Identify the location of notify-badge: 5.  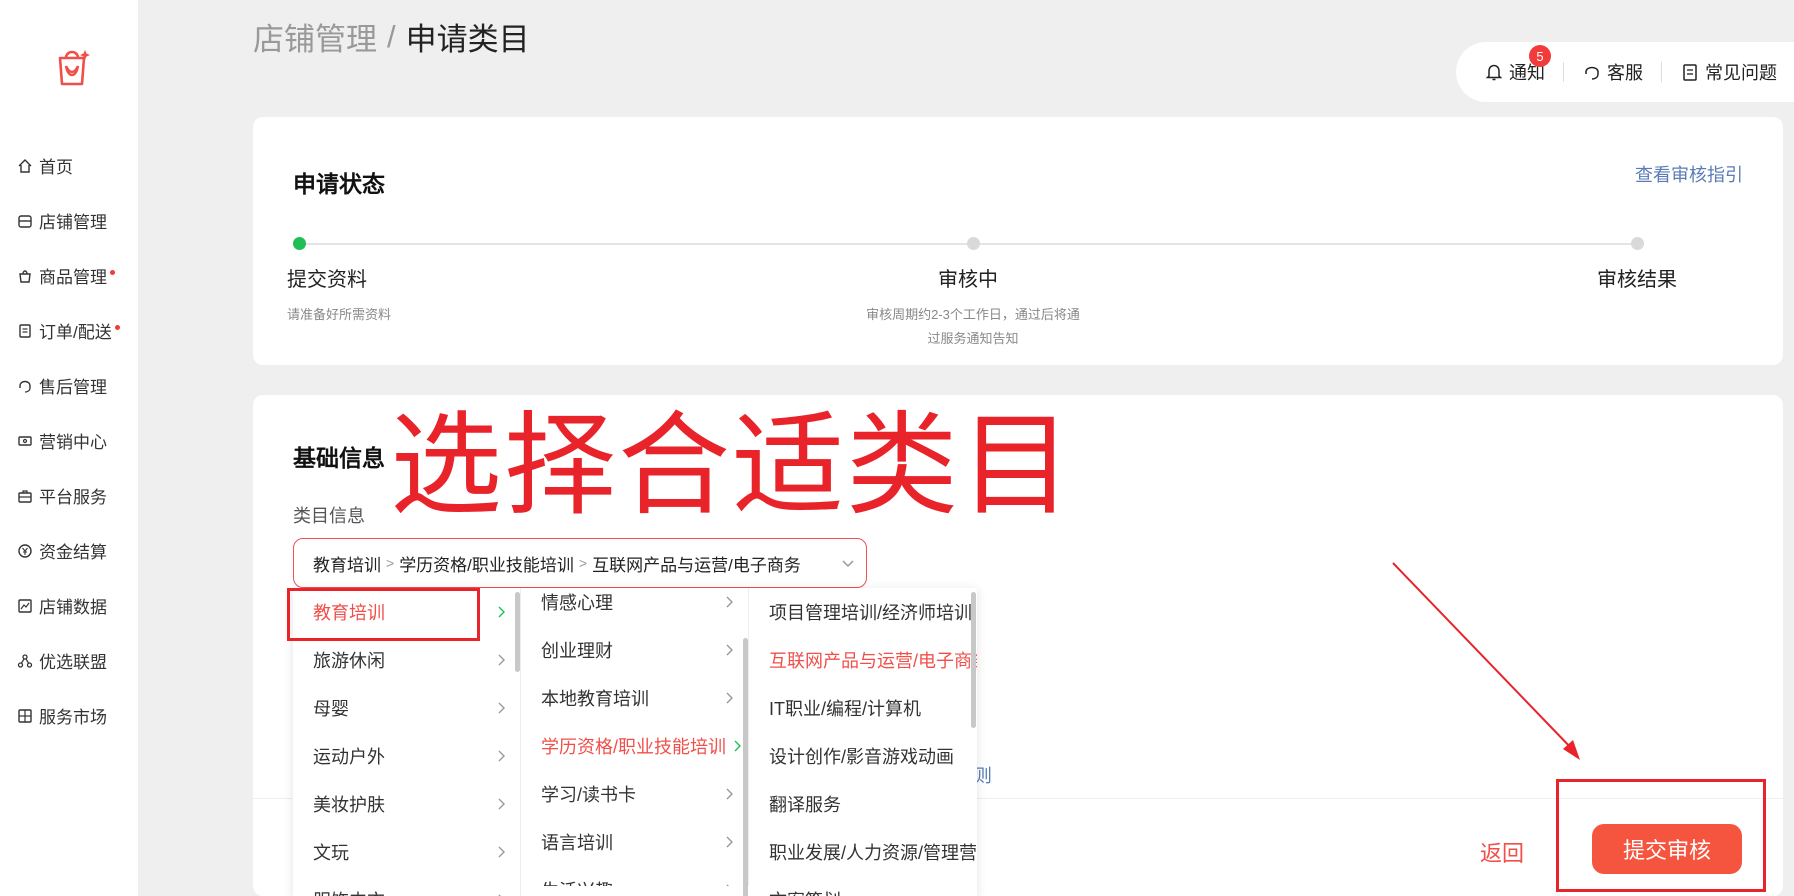
(1540, 56).